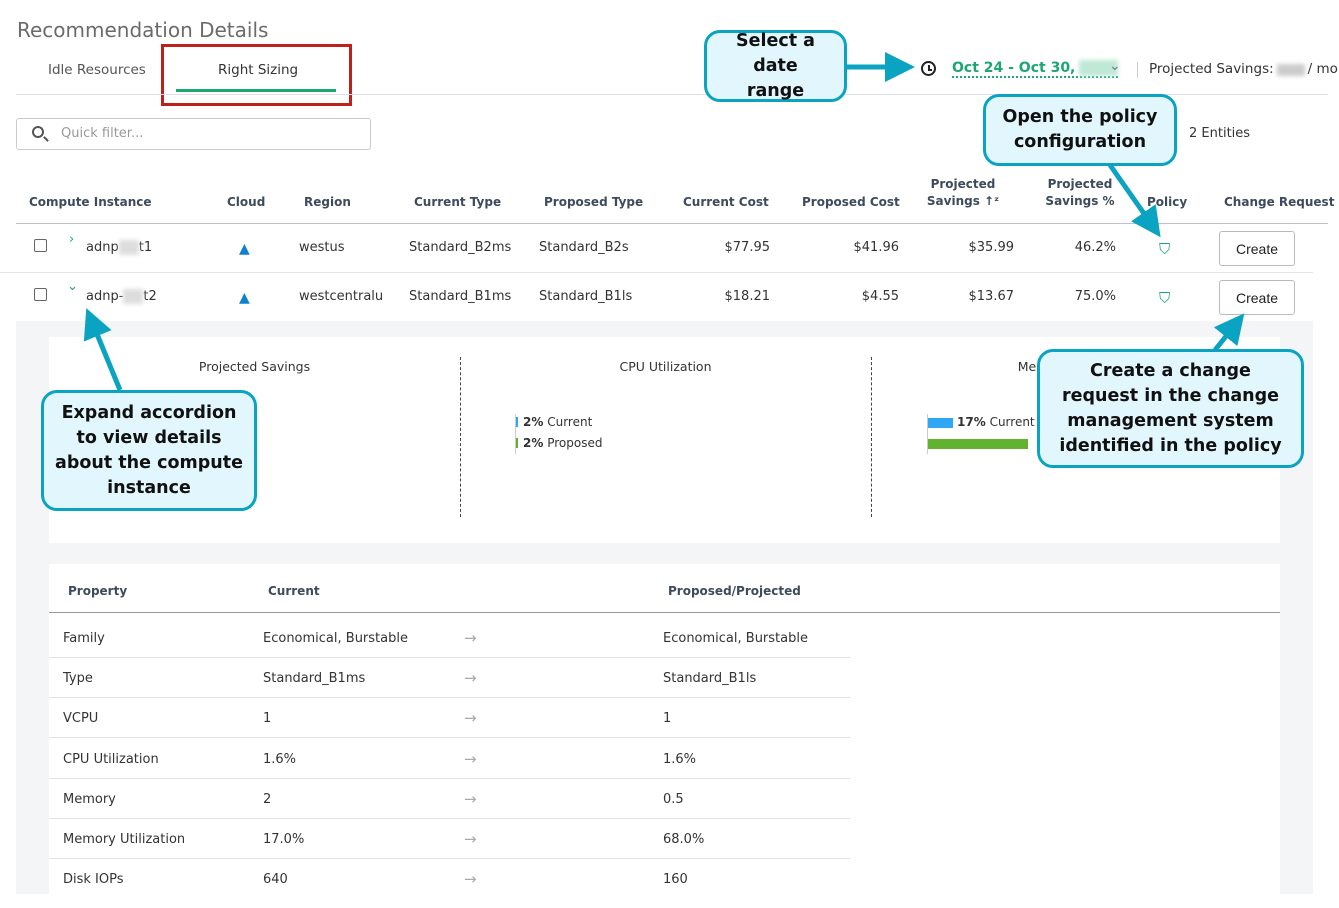  I want to click on arrow-create, so click(1229, 332).